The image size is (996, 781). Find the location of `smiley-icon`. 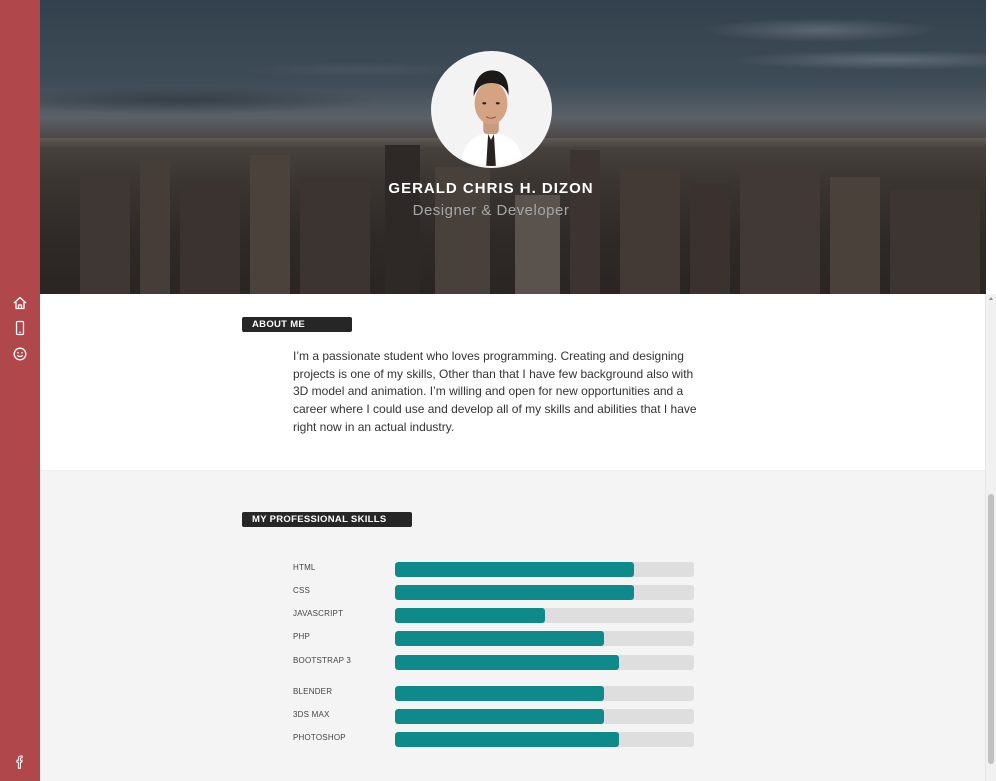

smiley-icon is located at coordinates (20, 354).